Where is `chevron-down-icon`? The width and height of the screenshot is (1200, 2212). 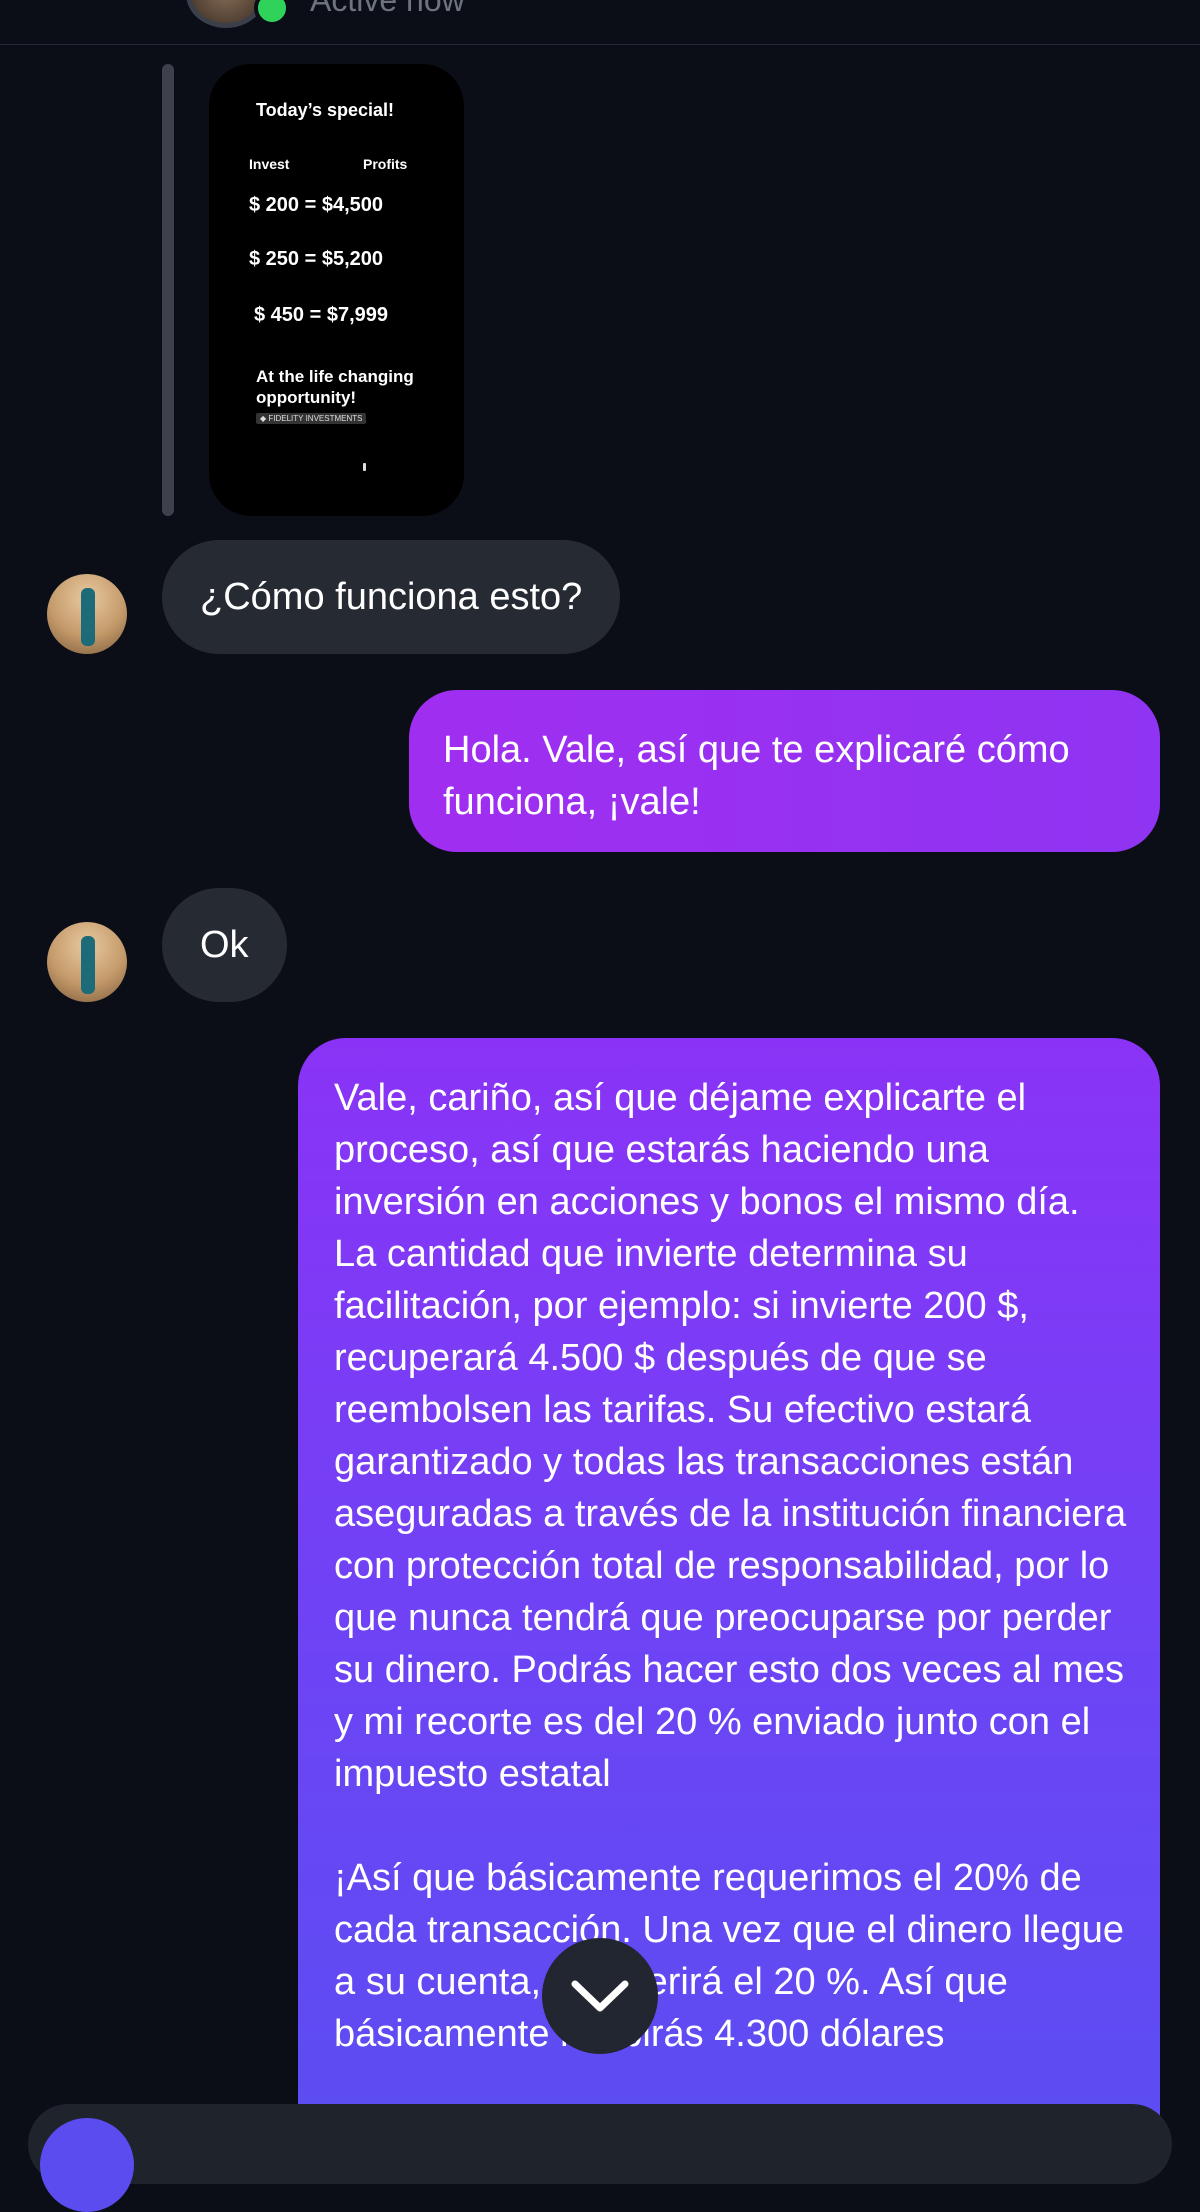 chevron-down-icon is located at coordinates (600, 1996).